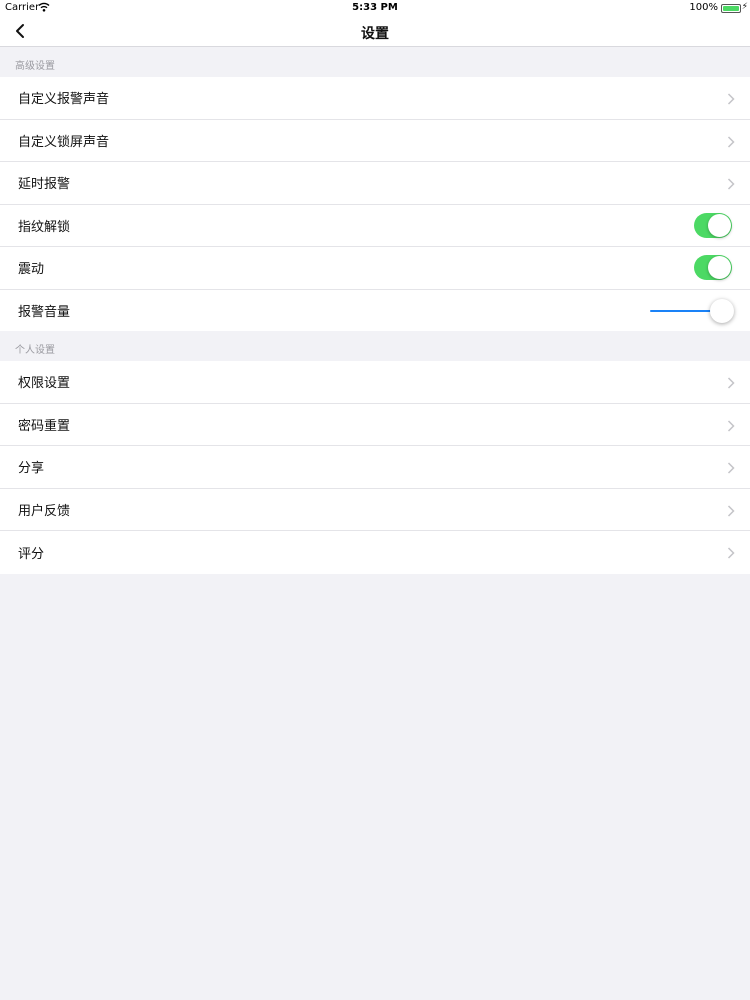 The image size is (750, 1000). What do you see at coordinates (44, 185) in the screenshot?
I see `row-label: 延时报警` at bounding box center [44, 185].